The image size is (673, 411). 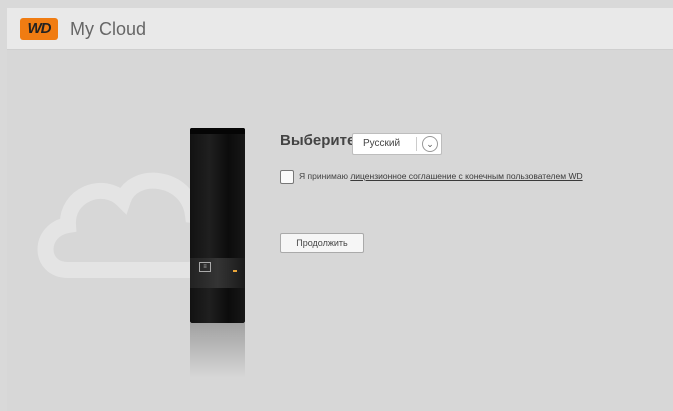 What do you see at coordinates (217, 225) in the screenshot?
I see `mycloud-device-image` at bounding box center [217, 225].